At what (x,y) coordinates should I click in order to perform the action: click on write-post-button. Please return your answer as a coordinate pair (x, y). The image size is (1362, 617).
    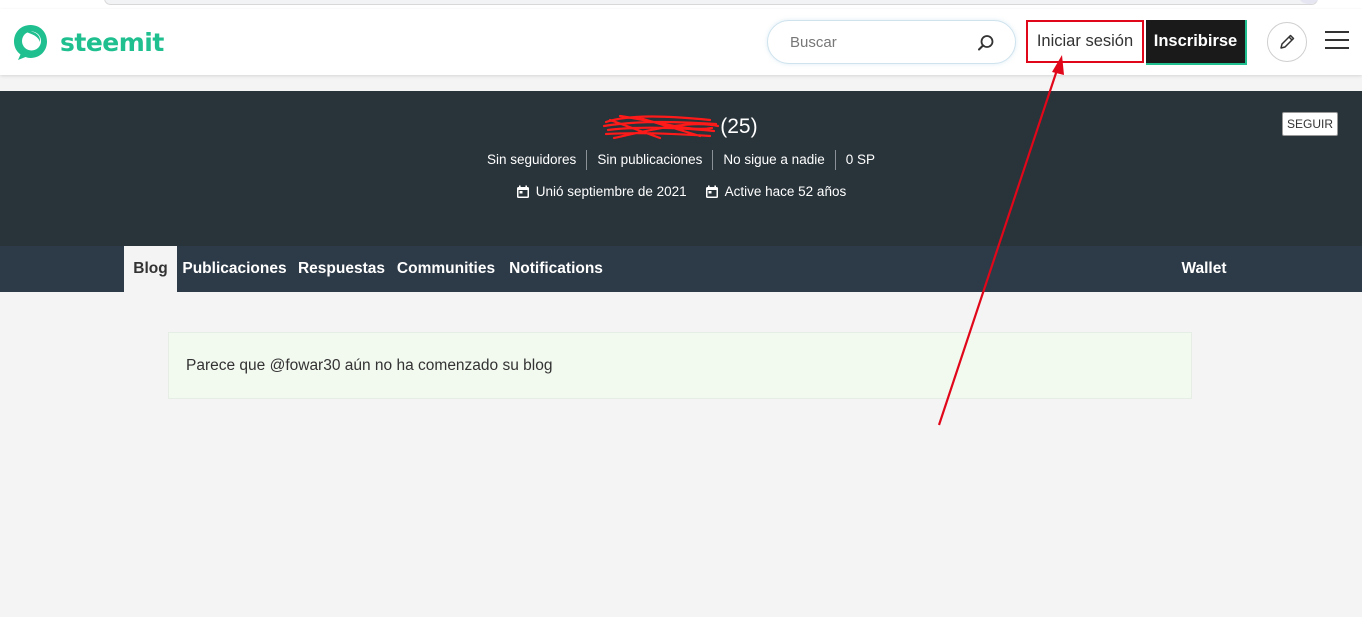
    Looking at the image, I should click on (1287, 42).